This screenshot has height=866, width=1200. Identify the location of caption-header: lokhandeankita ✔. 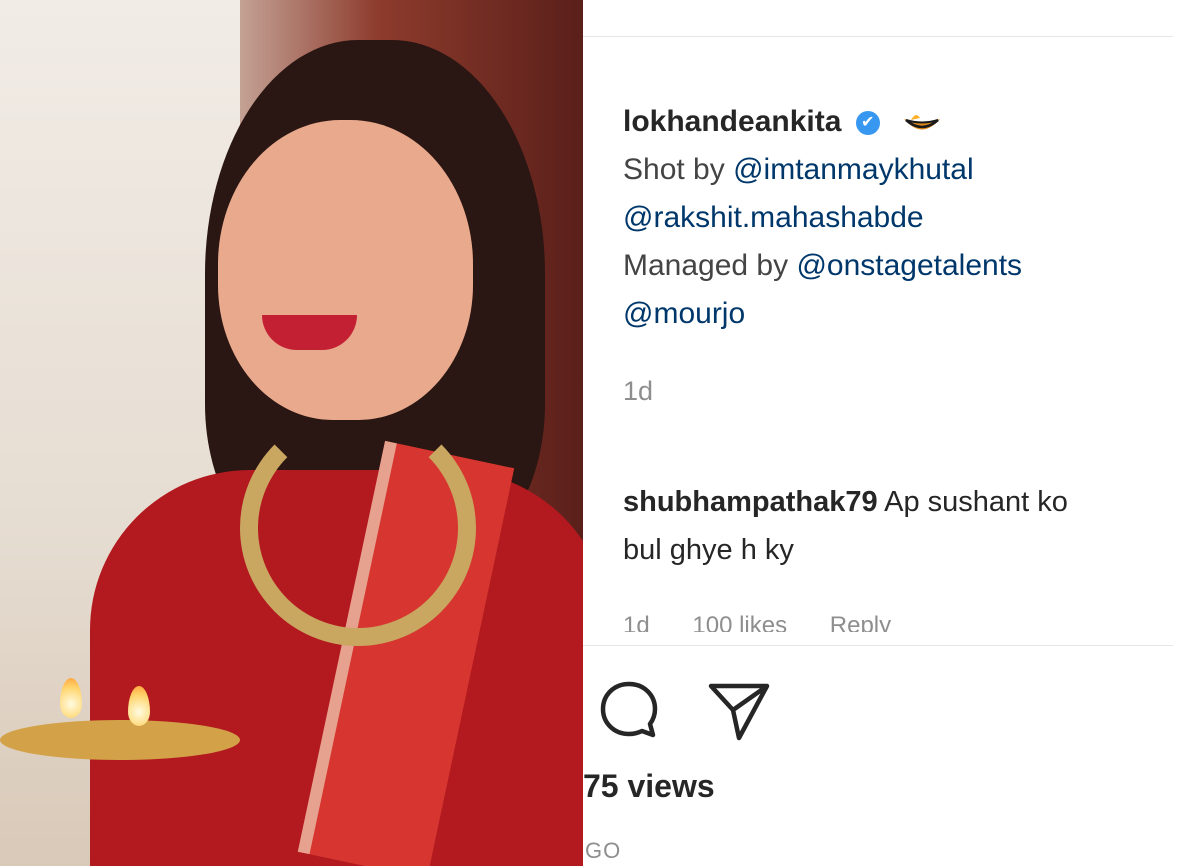
(903, 122).